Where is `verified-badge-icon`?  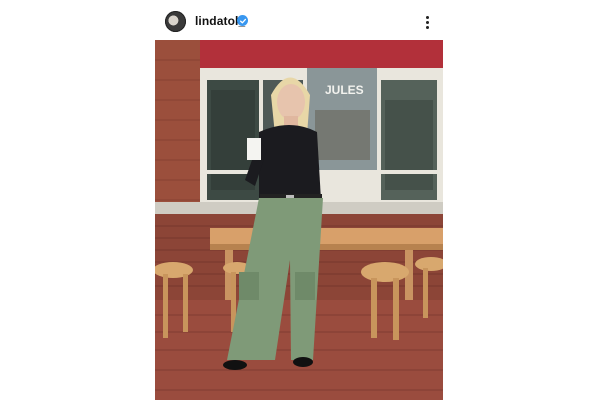 verified-badge-icon is located at coordinates (242, 20).